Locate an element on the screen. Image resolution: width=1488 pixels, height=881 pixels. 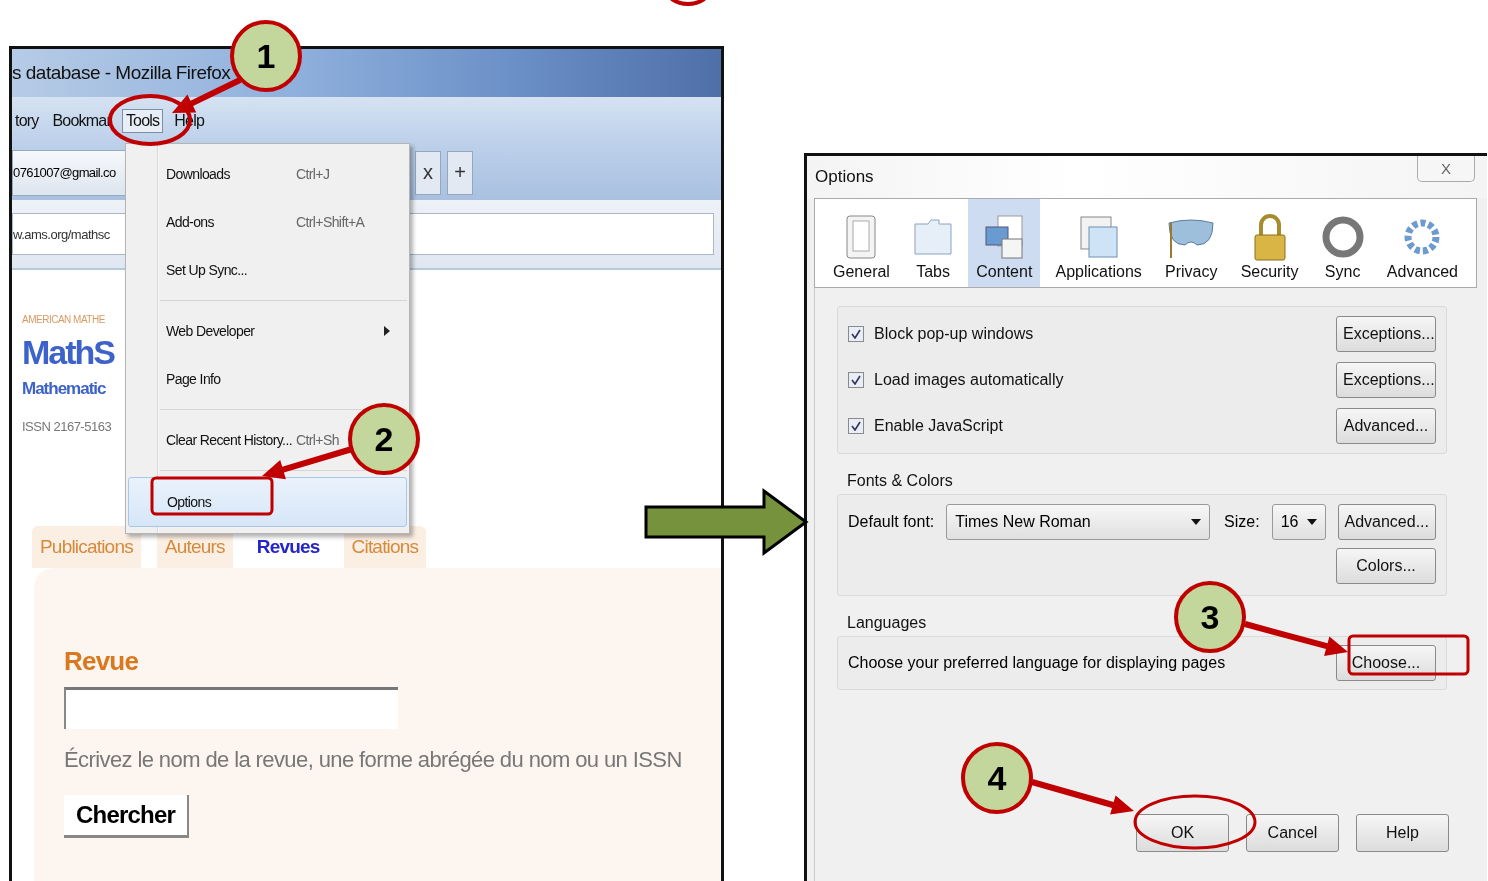
issn-text: ISSN 2167-5163 is located at coordinates (67, 426).